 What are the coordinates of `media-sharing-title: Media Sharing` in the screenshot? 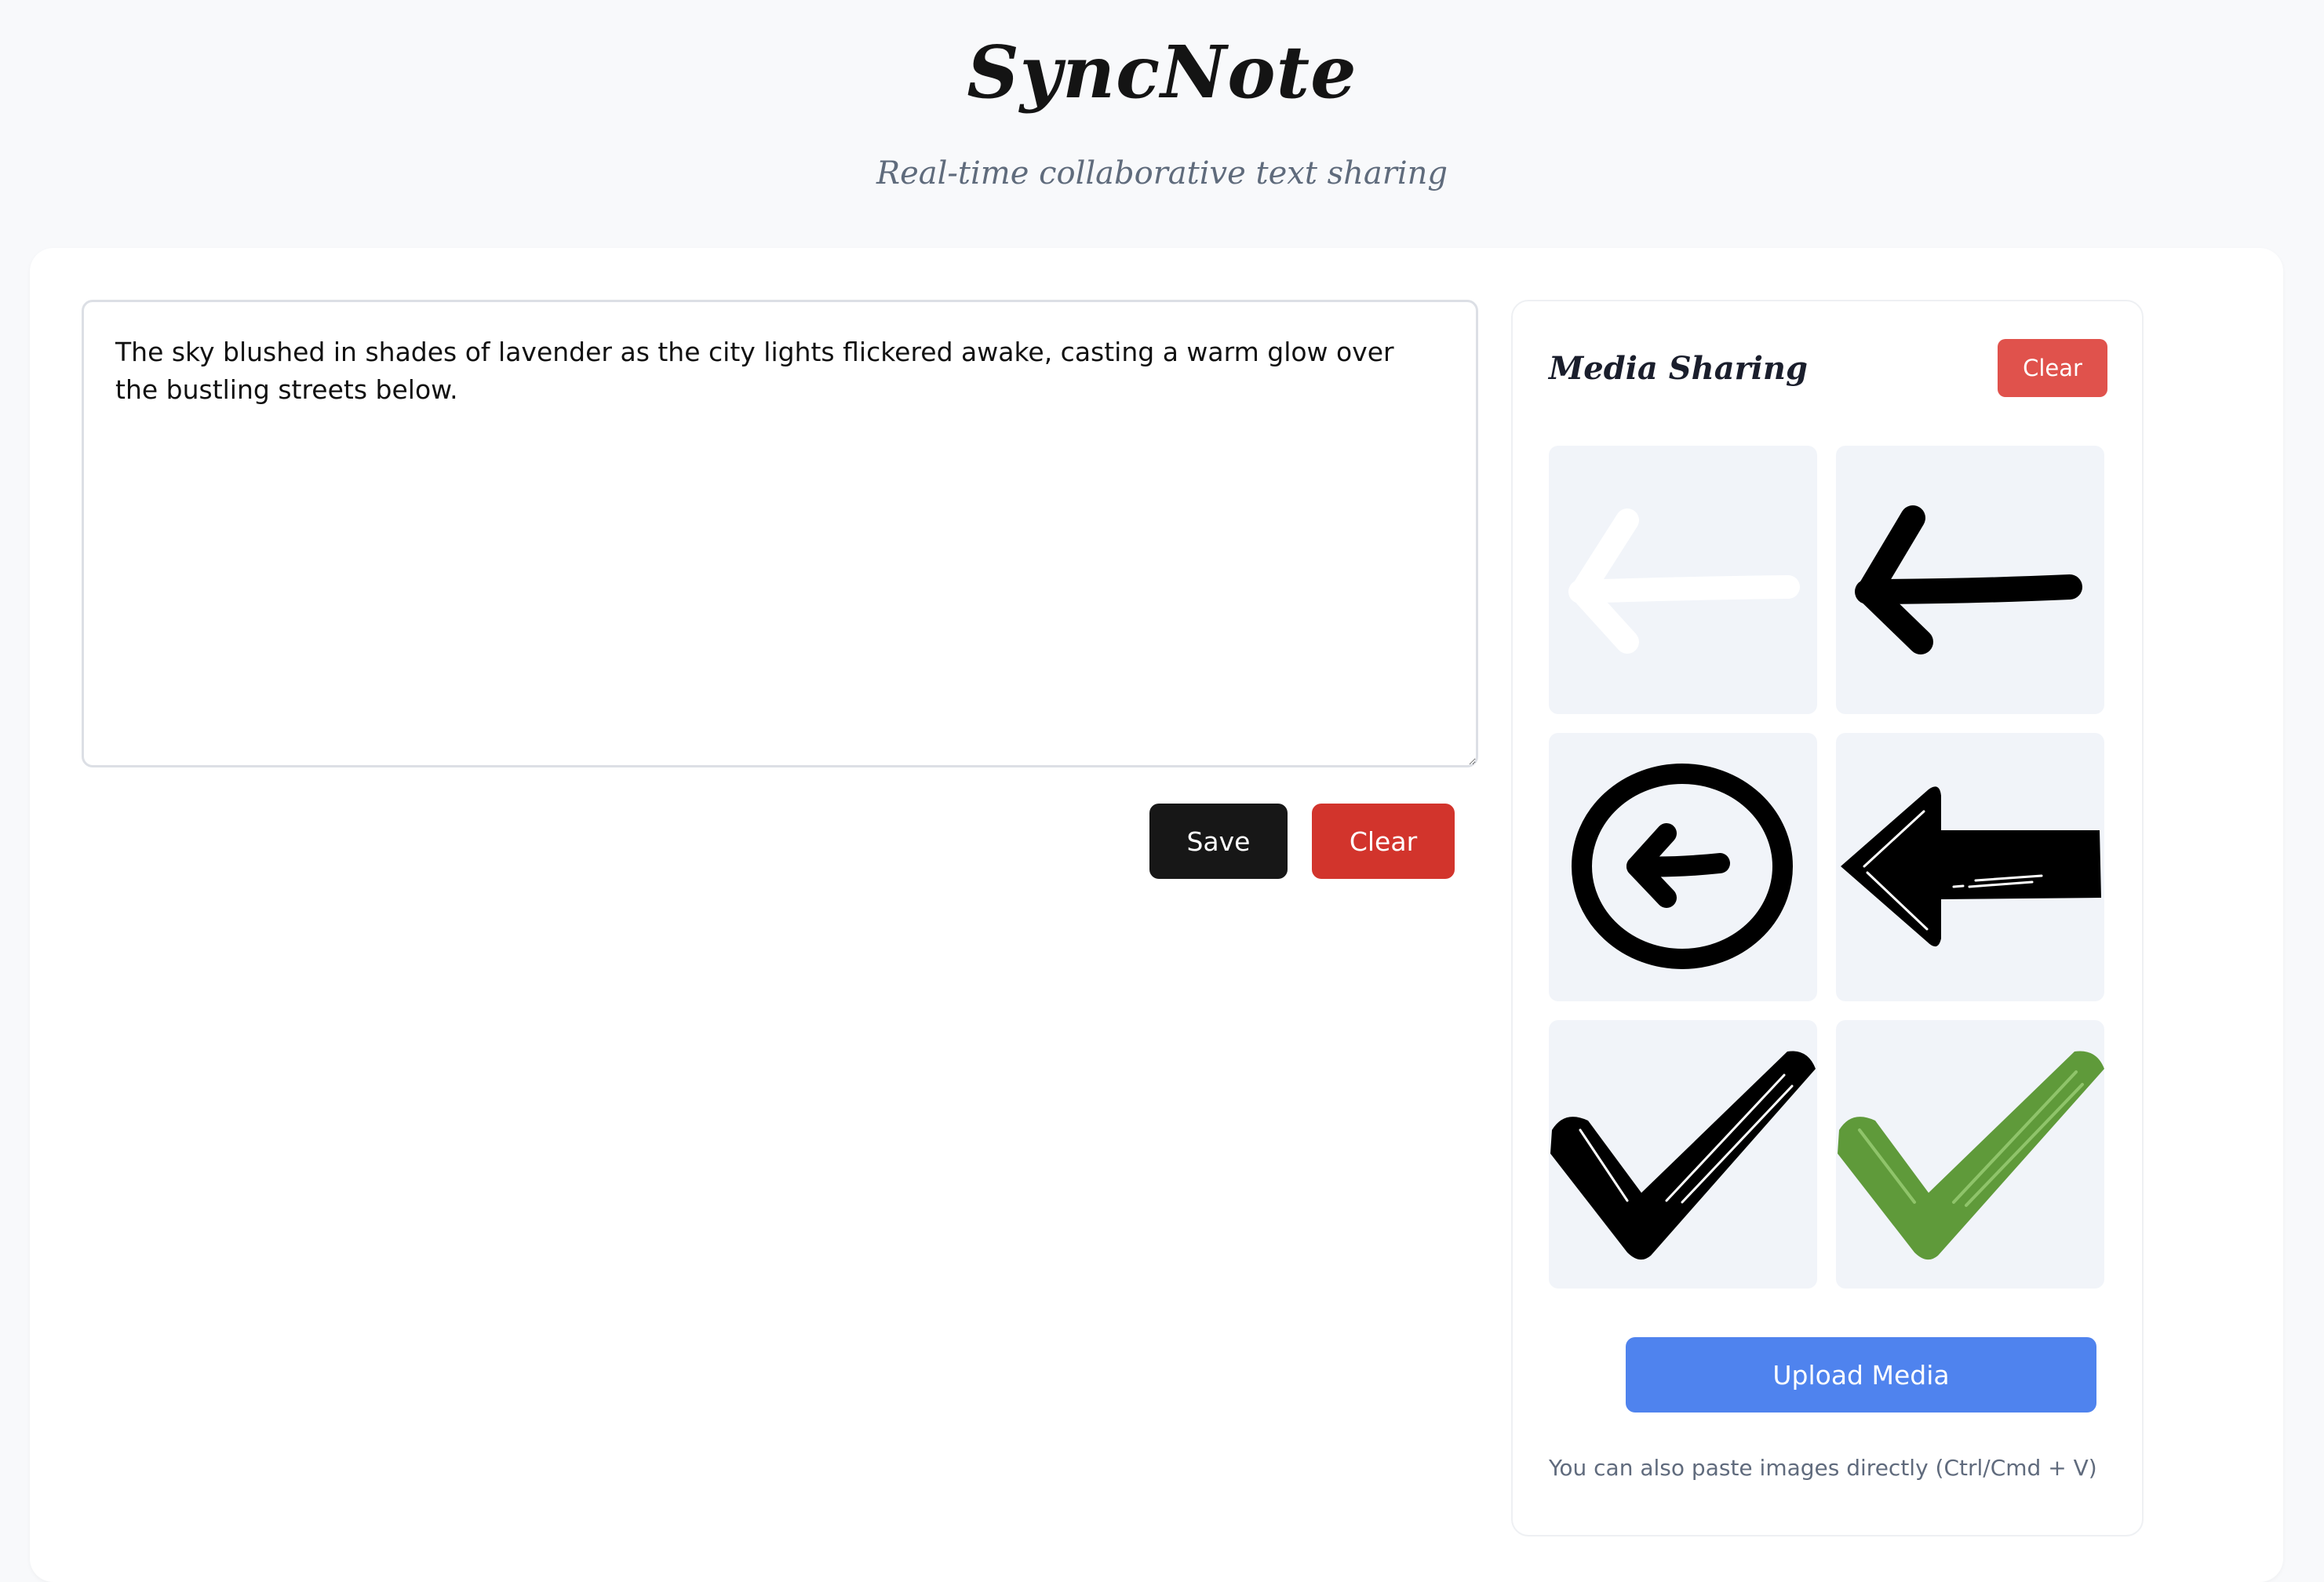 It's located at (1678, 368).